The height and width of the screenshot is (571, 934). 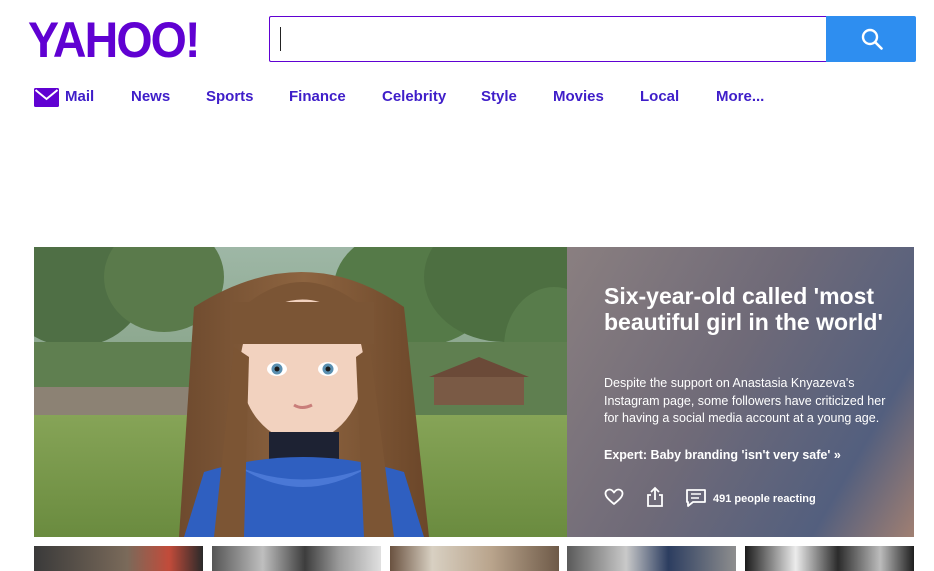 What do you see at coordinates (46, 97) in the screenshot?
I see `mail-icon` at bounding box center [46, 97].